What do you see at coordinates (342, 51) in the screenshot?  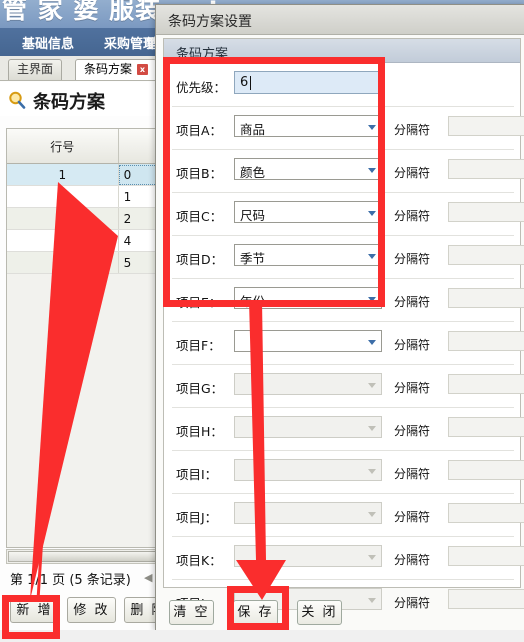 I see `groupbox-header: 条码方案` at bounding box center [342, 51].